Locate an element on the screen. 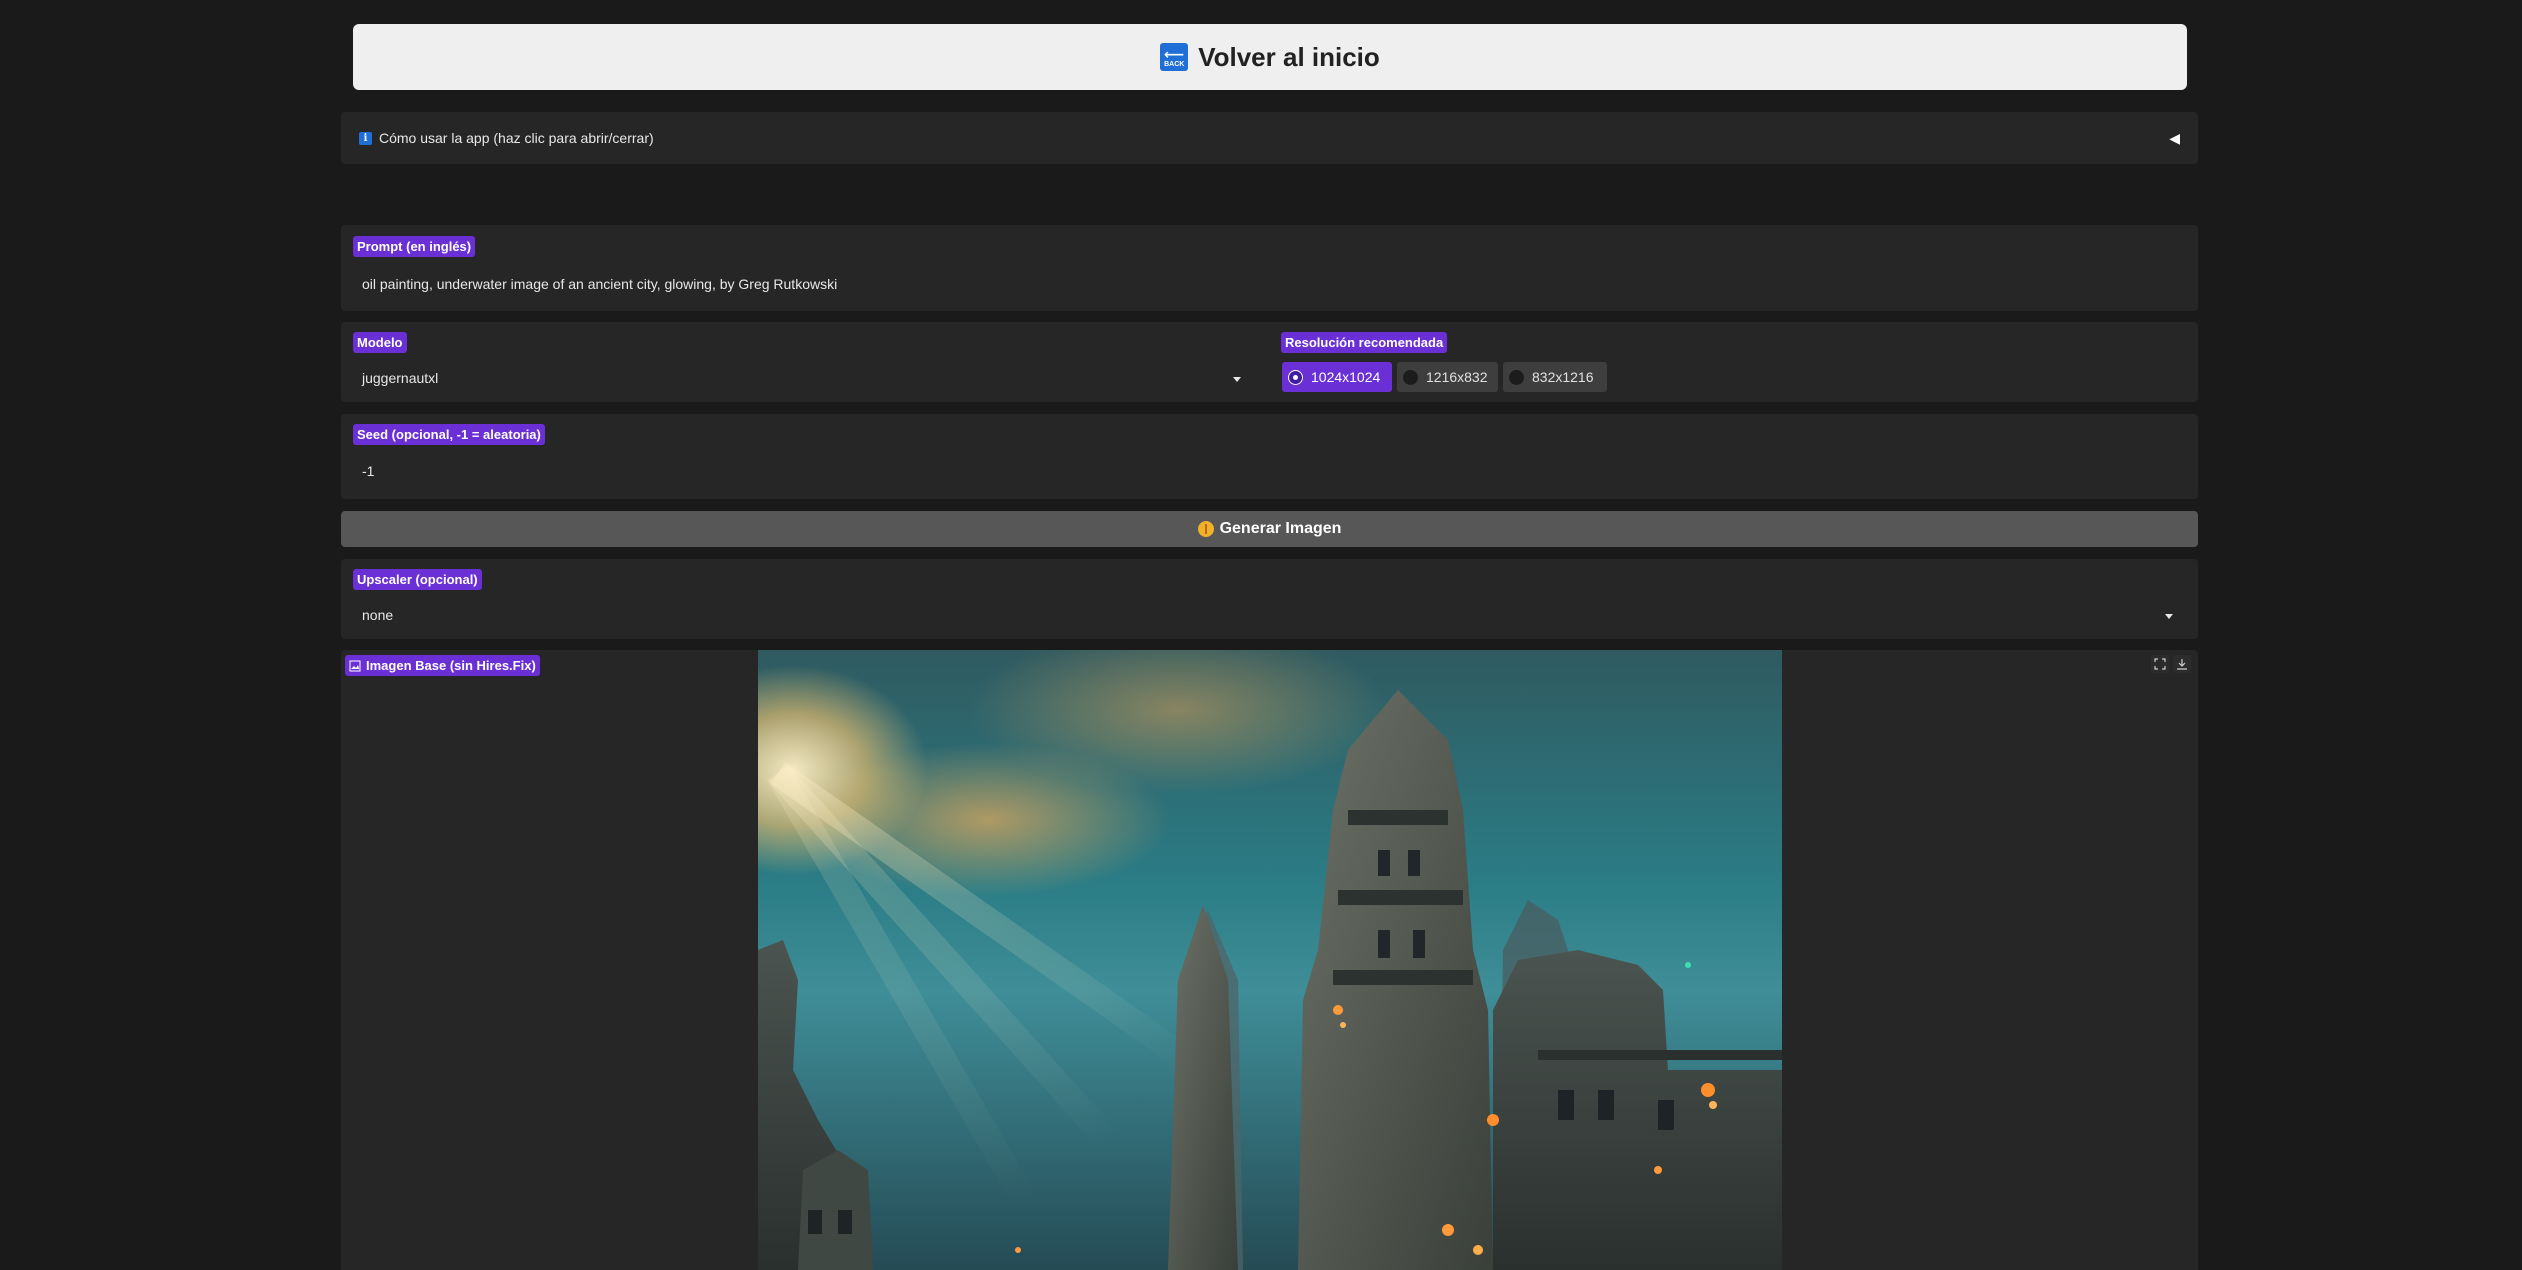 The width and height of the screenshot is (2522, 1270). generate-image-button: Generar Imagen is located at coordinates (1269, 529).